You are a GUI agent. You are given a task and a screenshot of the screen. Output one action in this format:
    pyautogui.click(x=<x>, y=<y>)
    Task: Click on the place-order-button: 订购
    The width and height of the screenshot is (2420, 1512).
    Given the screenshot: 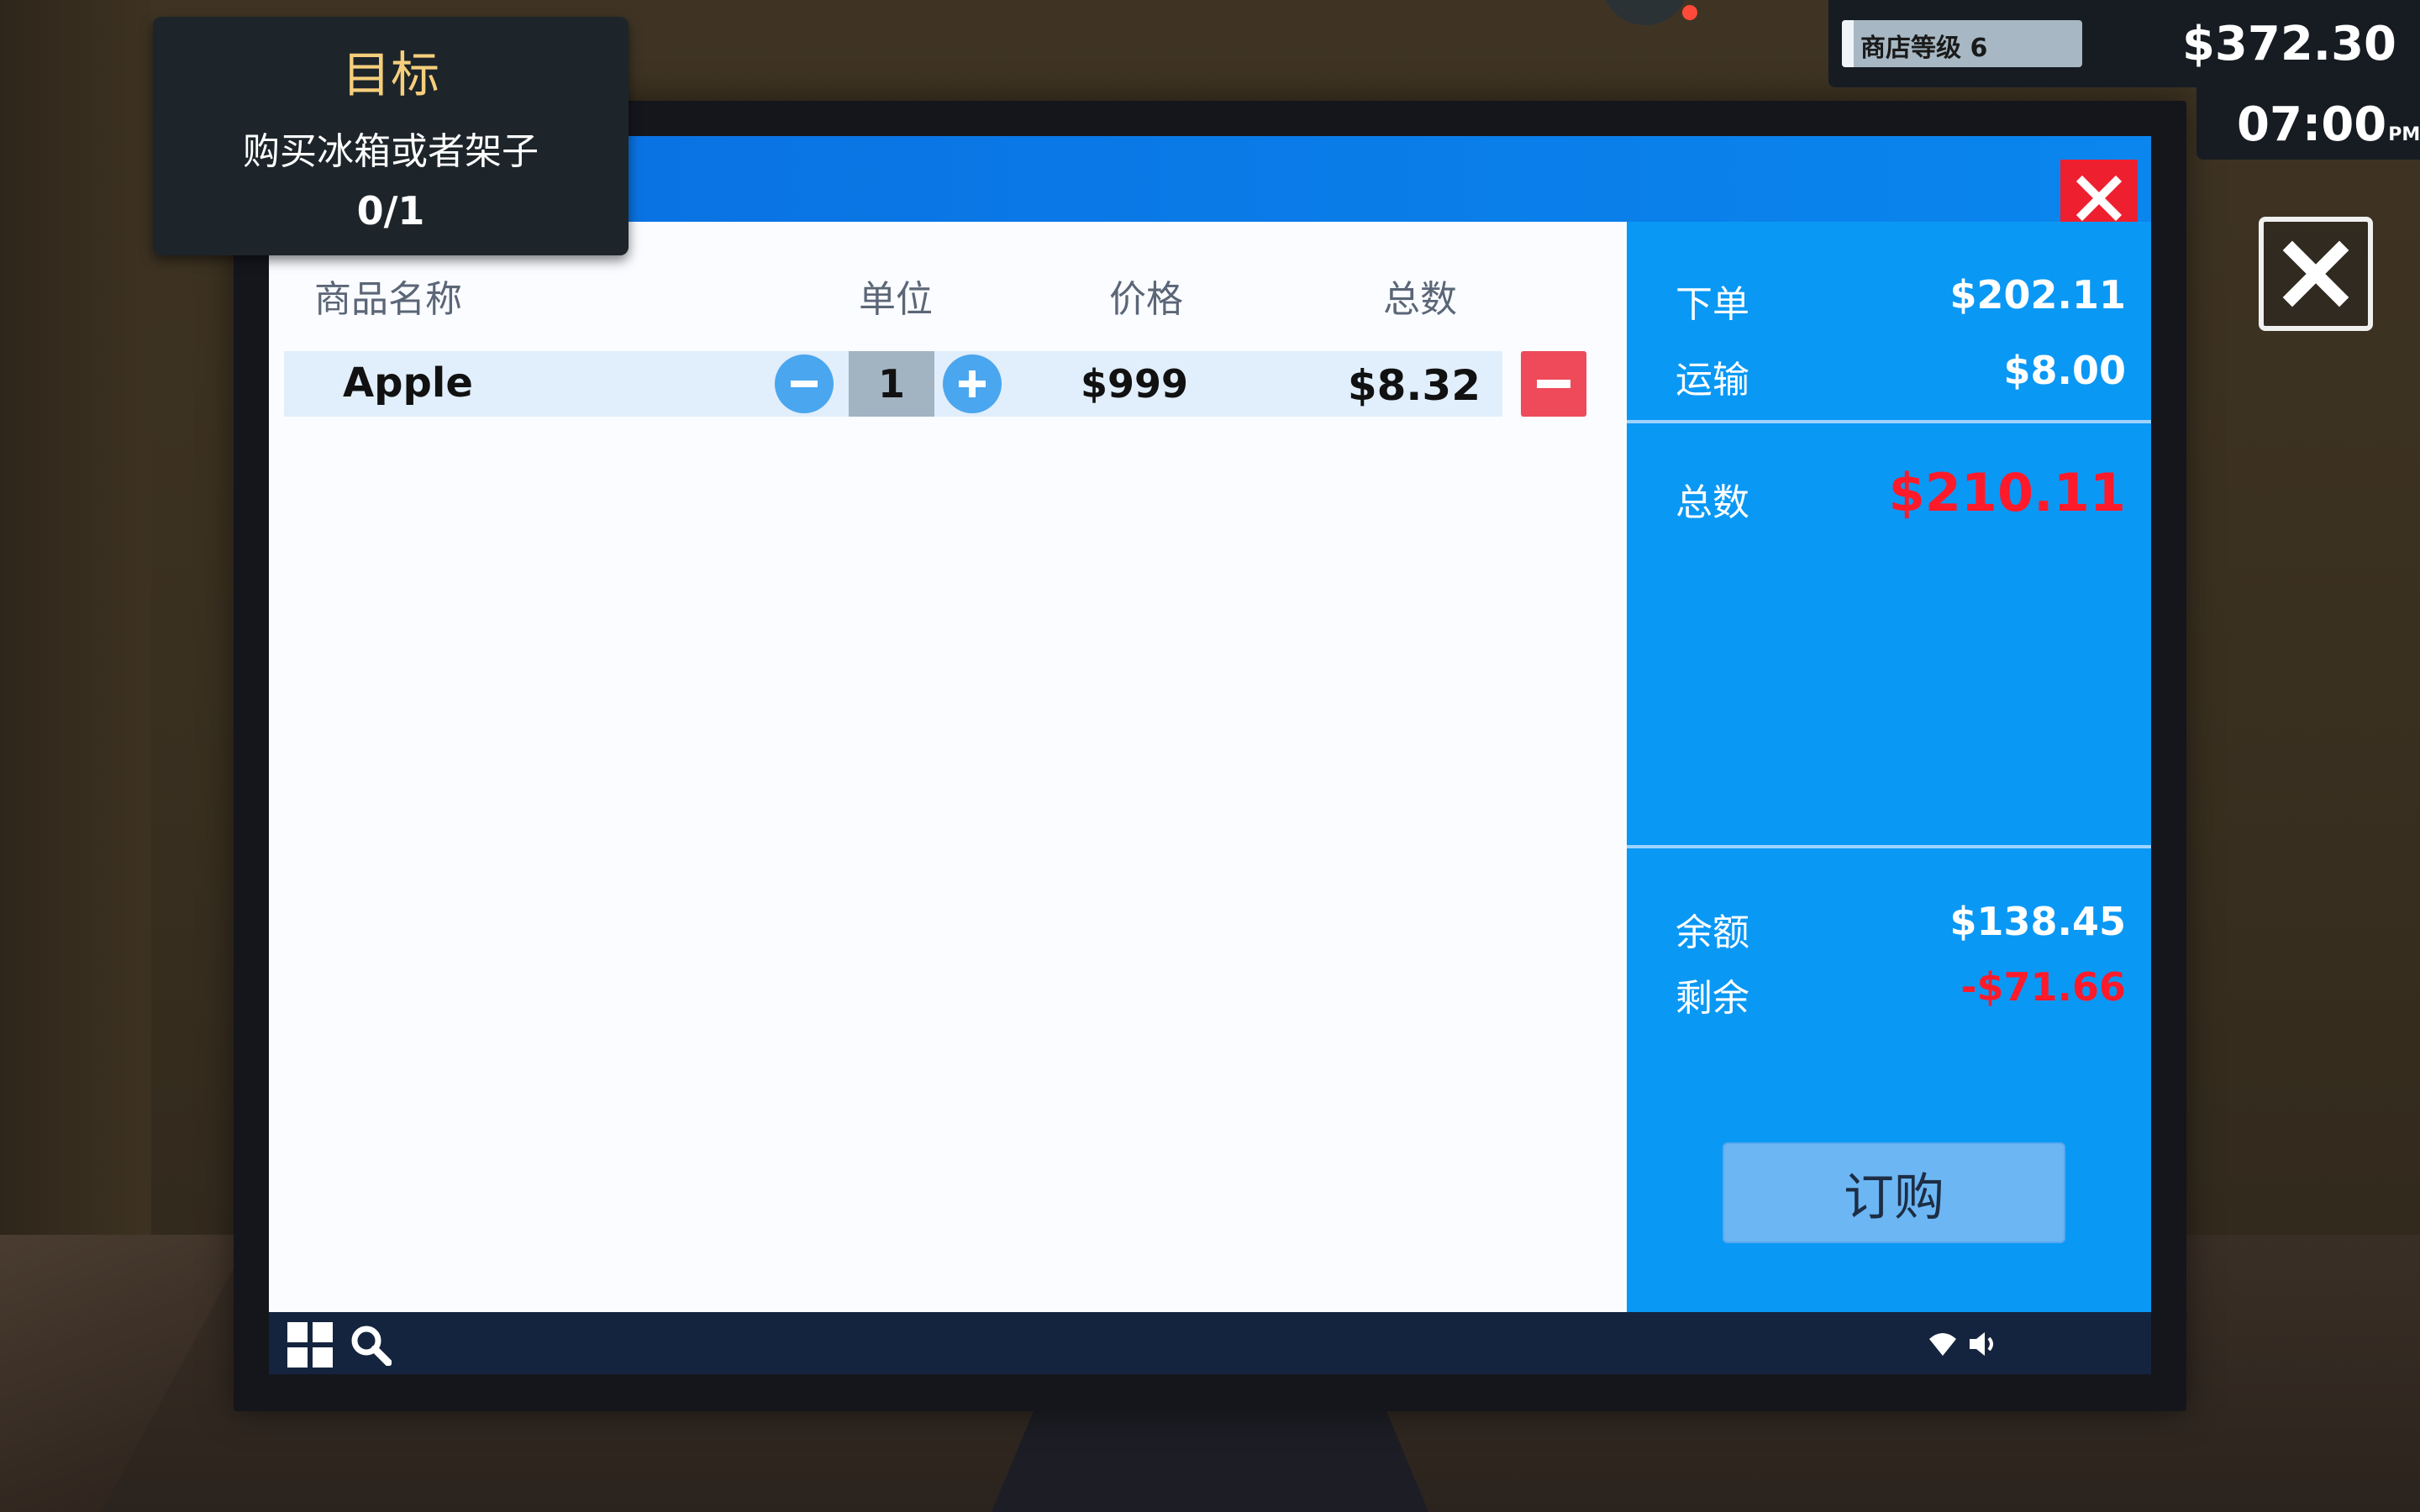 What is the action you would take?
    pyautogui.click(x=1894, y=1192)
    